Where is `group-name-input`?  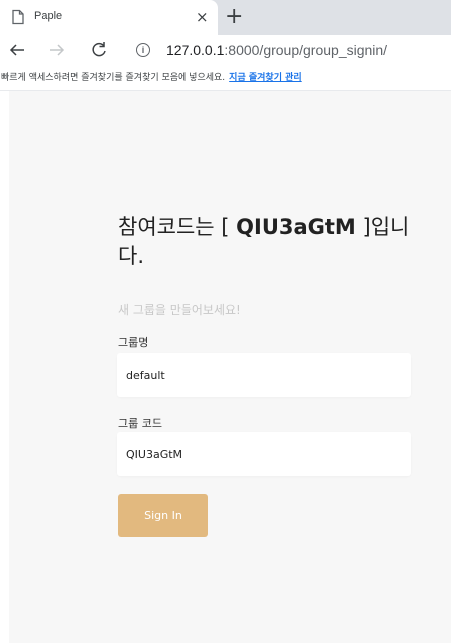
group-name-input is located at coordinates (256, 375).